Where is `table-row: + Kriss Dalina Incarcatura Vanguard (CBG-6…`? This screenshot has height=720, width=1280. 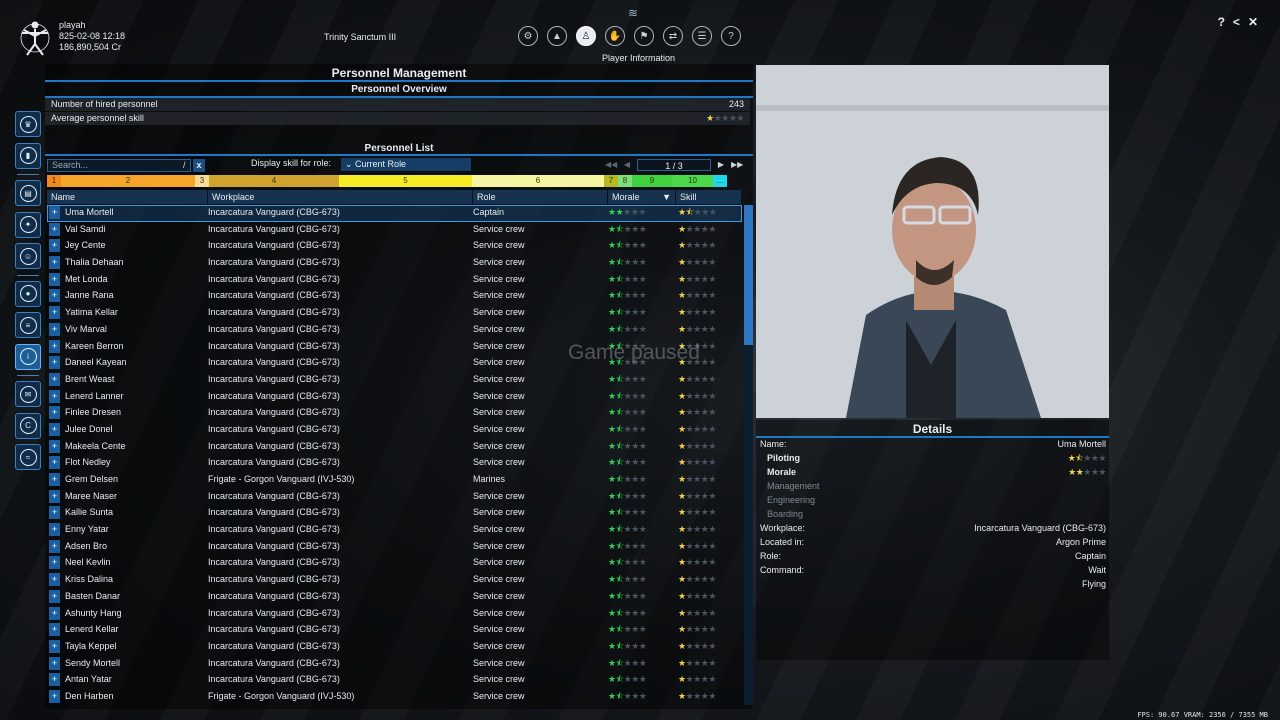 table-row: + Kriss Dalina Incarcatura Vanguard (CBG-6… is located at coordinates (394, 580).